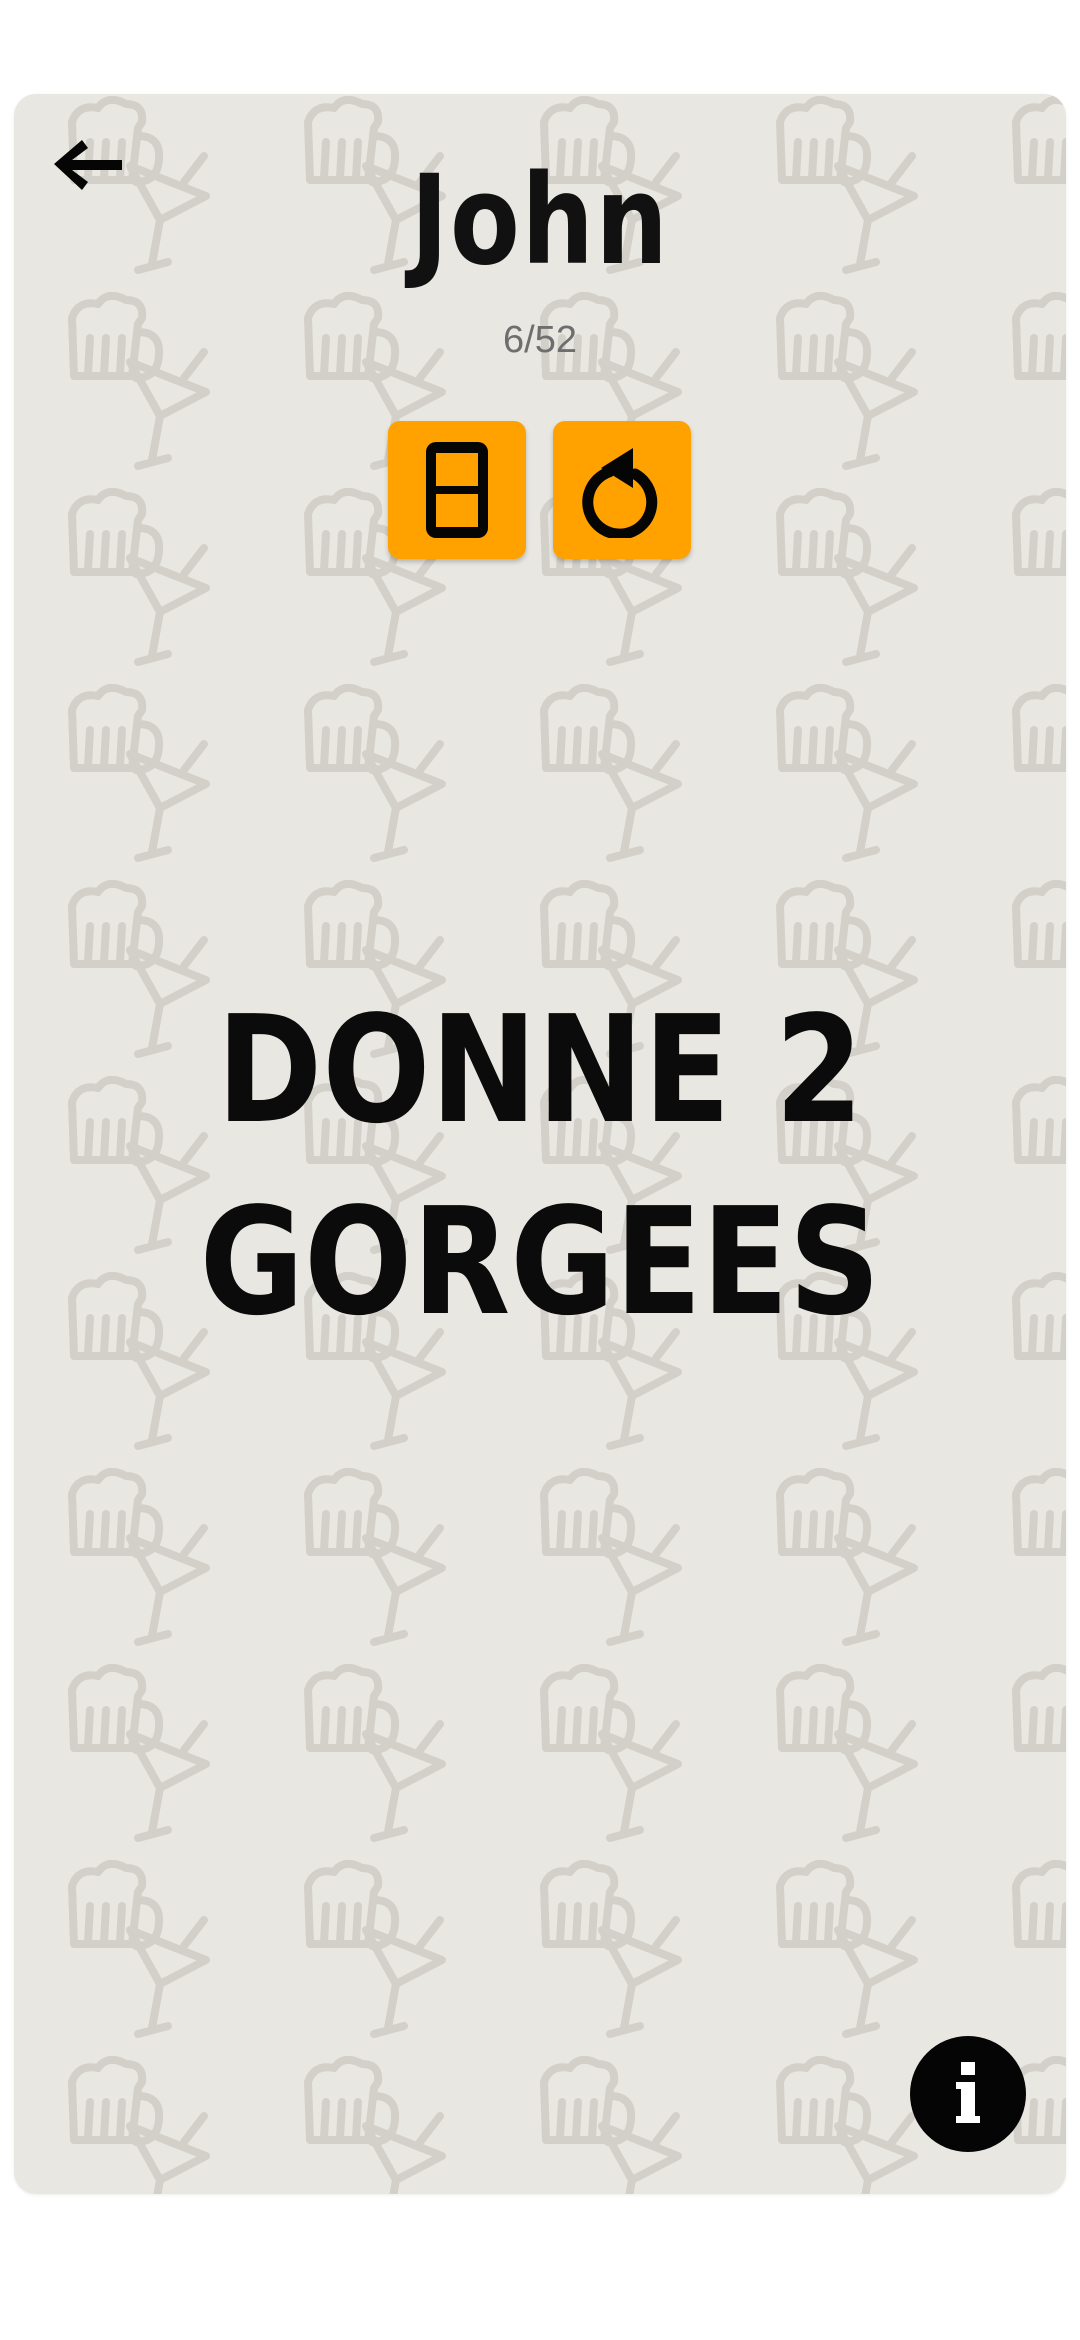  What do you see at coordinates (620, 493) in the screenshot?
I see `rotate-ccw-icon` at bounding box center [620, 493].